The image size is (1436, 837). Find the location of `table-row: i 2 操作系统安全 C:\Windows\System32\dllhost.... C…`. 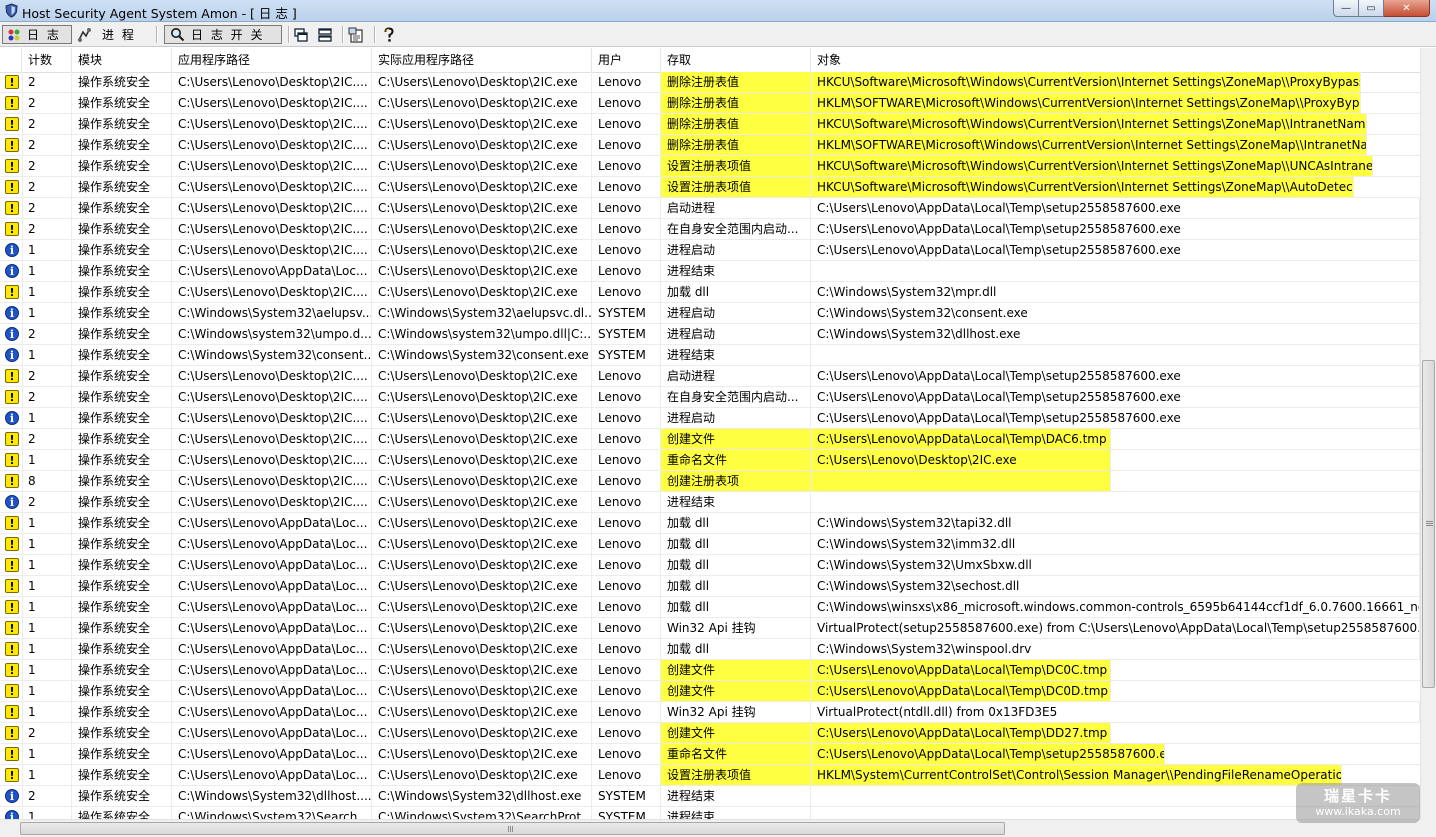

table-row: i 2 操作系统安全 C:\Windows\System32\dllhost.... C… is located at coordinates (710, 796).